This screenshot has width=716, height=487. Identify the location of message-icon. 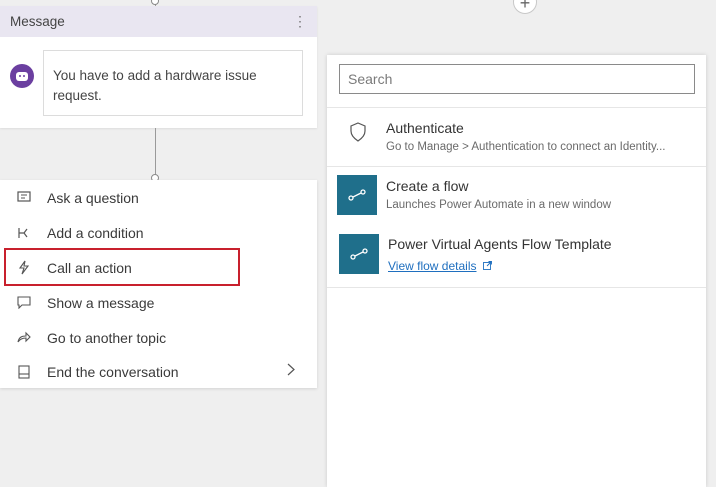
(24, 303).